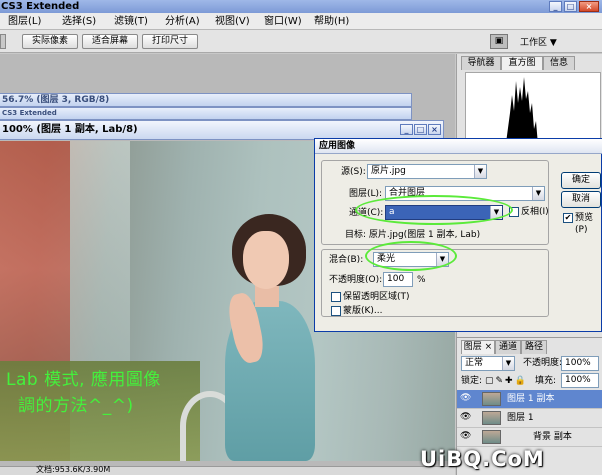  I want to click on document-titlebar-1: 56.7% (图层 3, RGB/8), so click(206, 100).